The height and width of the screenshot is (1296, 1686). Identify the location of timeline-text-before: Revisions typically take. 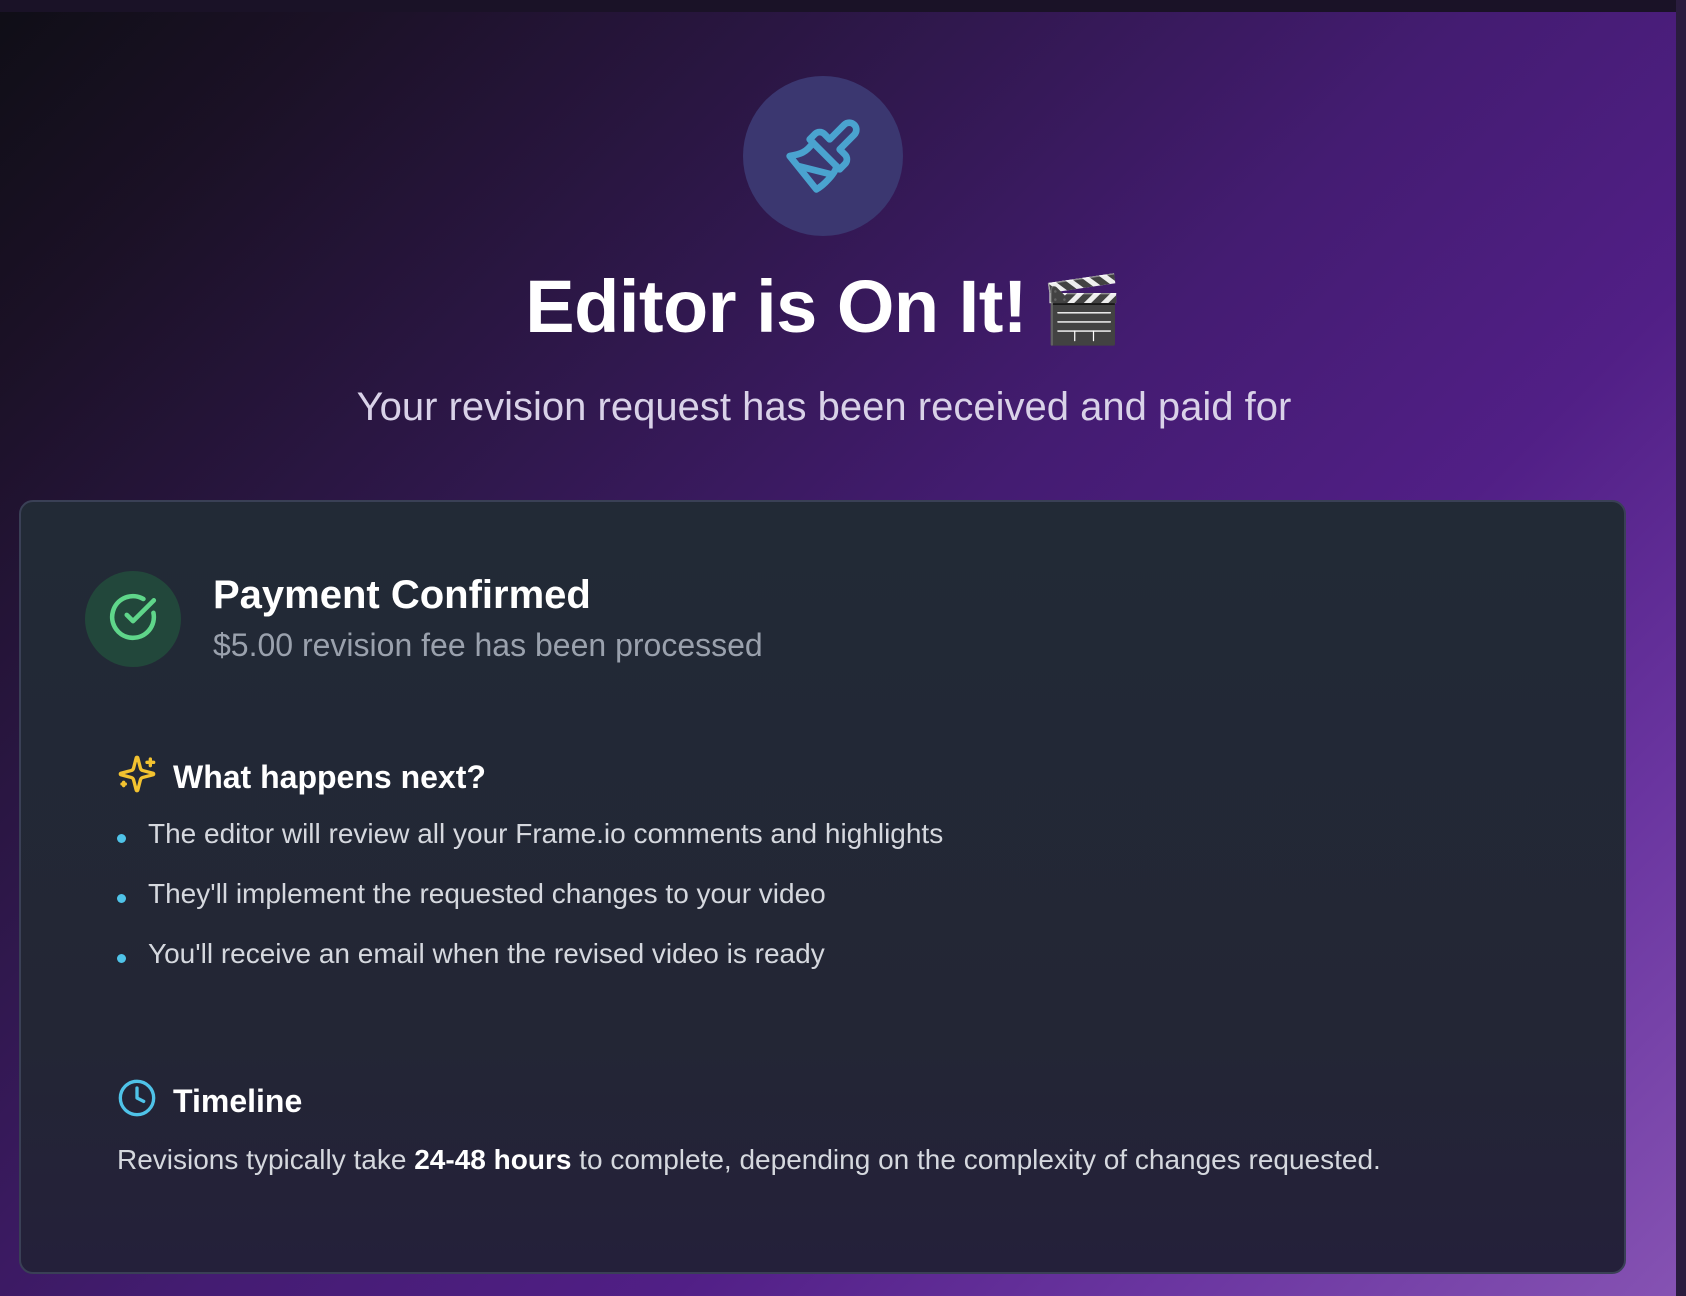
(266, 1159).